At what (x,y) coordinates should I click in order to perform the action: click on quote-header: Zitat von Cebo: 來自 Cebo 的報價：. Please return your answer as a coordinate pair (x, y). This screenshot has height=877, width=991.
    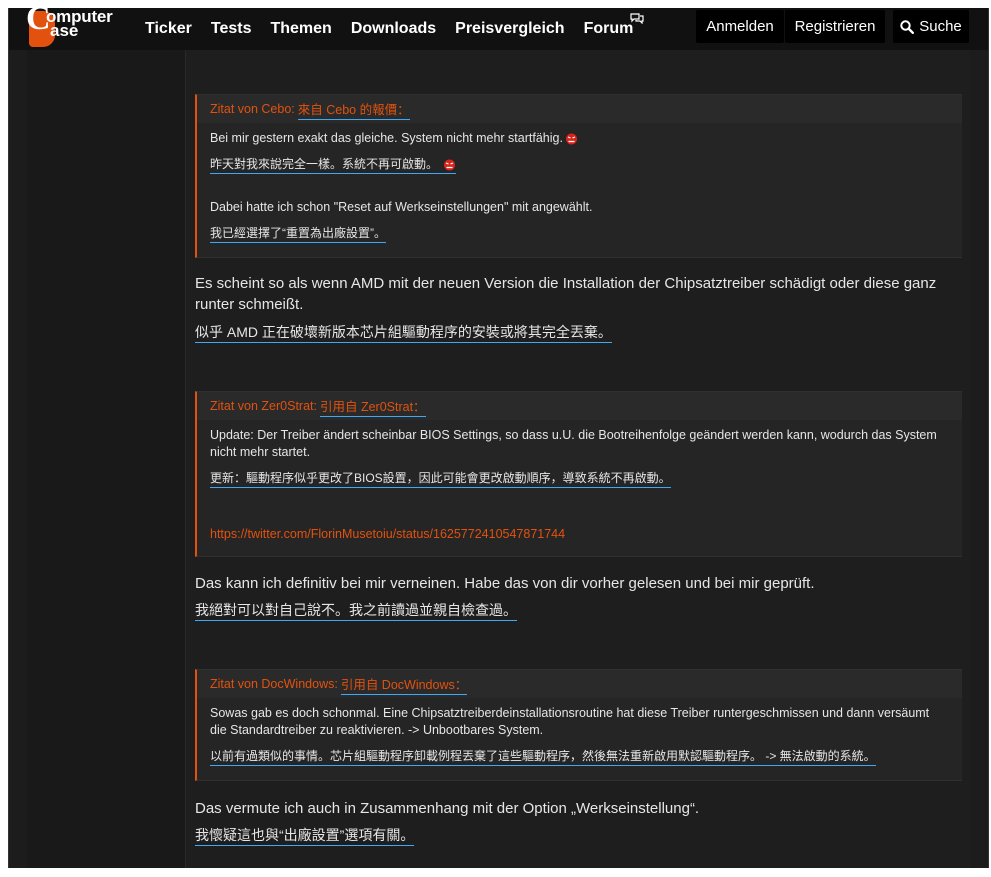
    Looking at the image, I should click on (579, 109).